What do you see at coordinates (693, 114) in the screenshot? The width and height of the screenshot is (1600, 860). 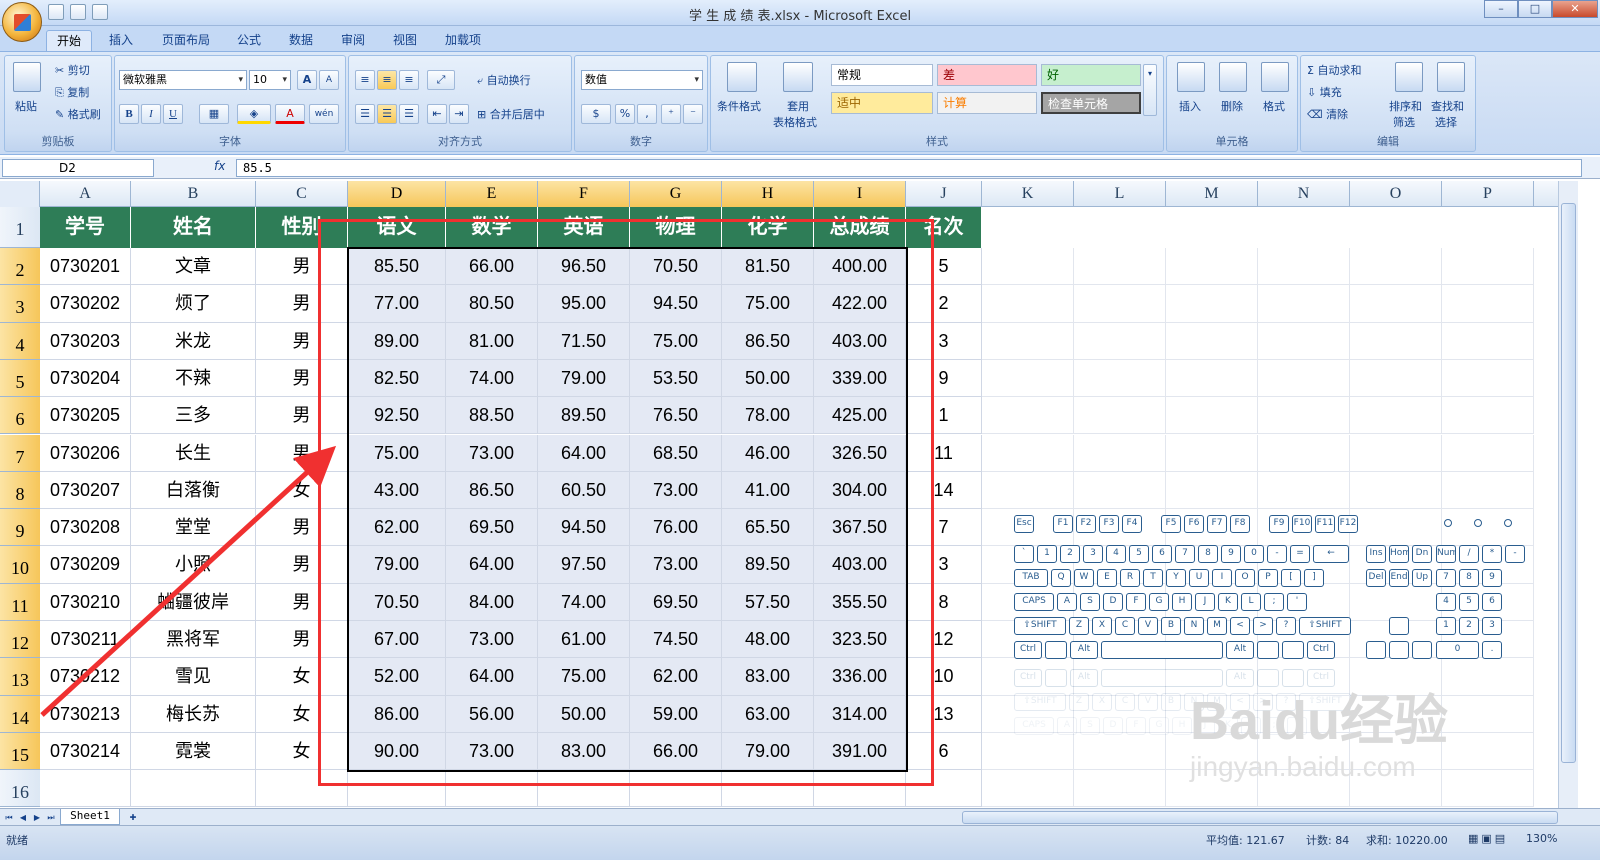 I see `decrease-decimal-icon: ⁻` at bounding box center [693, 114].